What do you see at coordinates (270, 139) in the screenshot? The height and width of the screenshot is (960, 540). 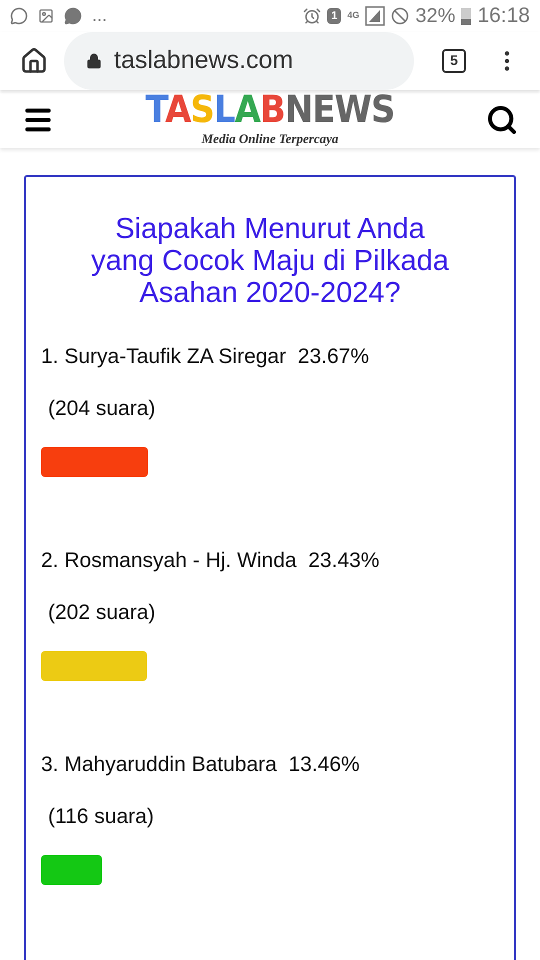 I see `site-tagline: Media Online Terpercaya` at bounding box center [270, 139].